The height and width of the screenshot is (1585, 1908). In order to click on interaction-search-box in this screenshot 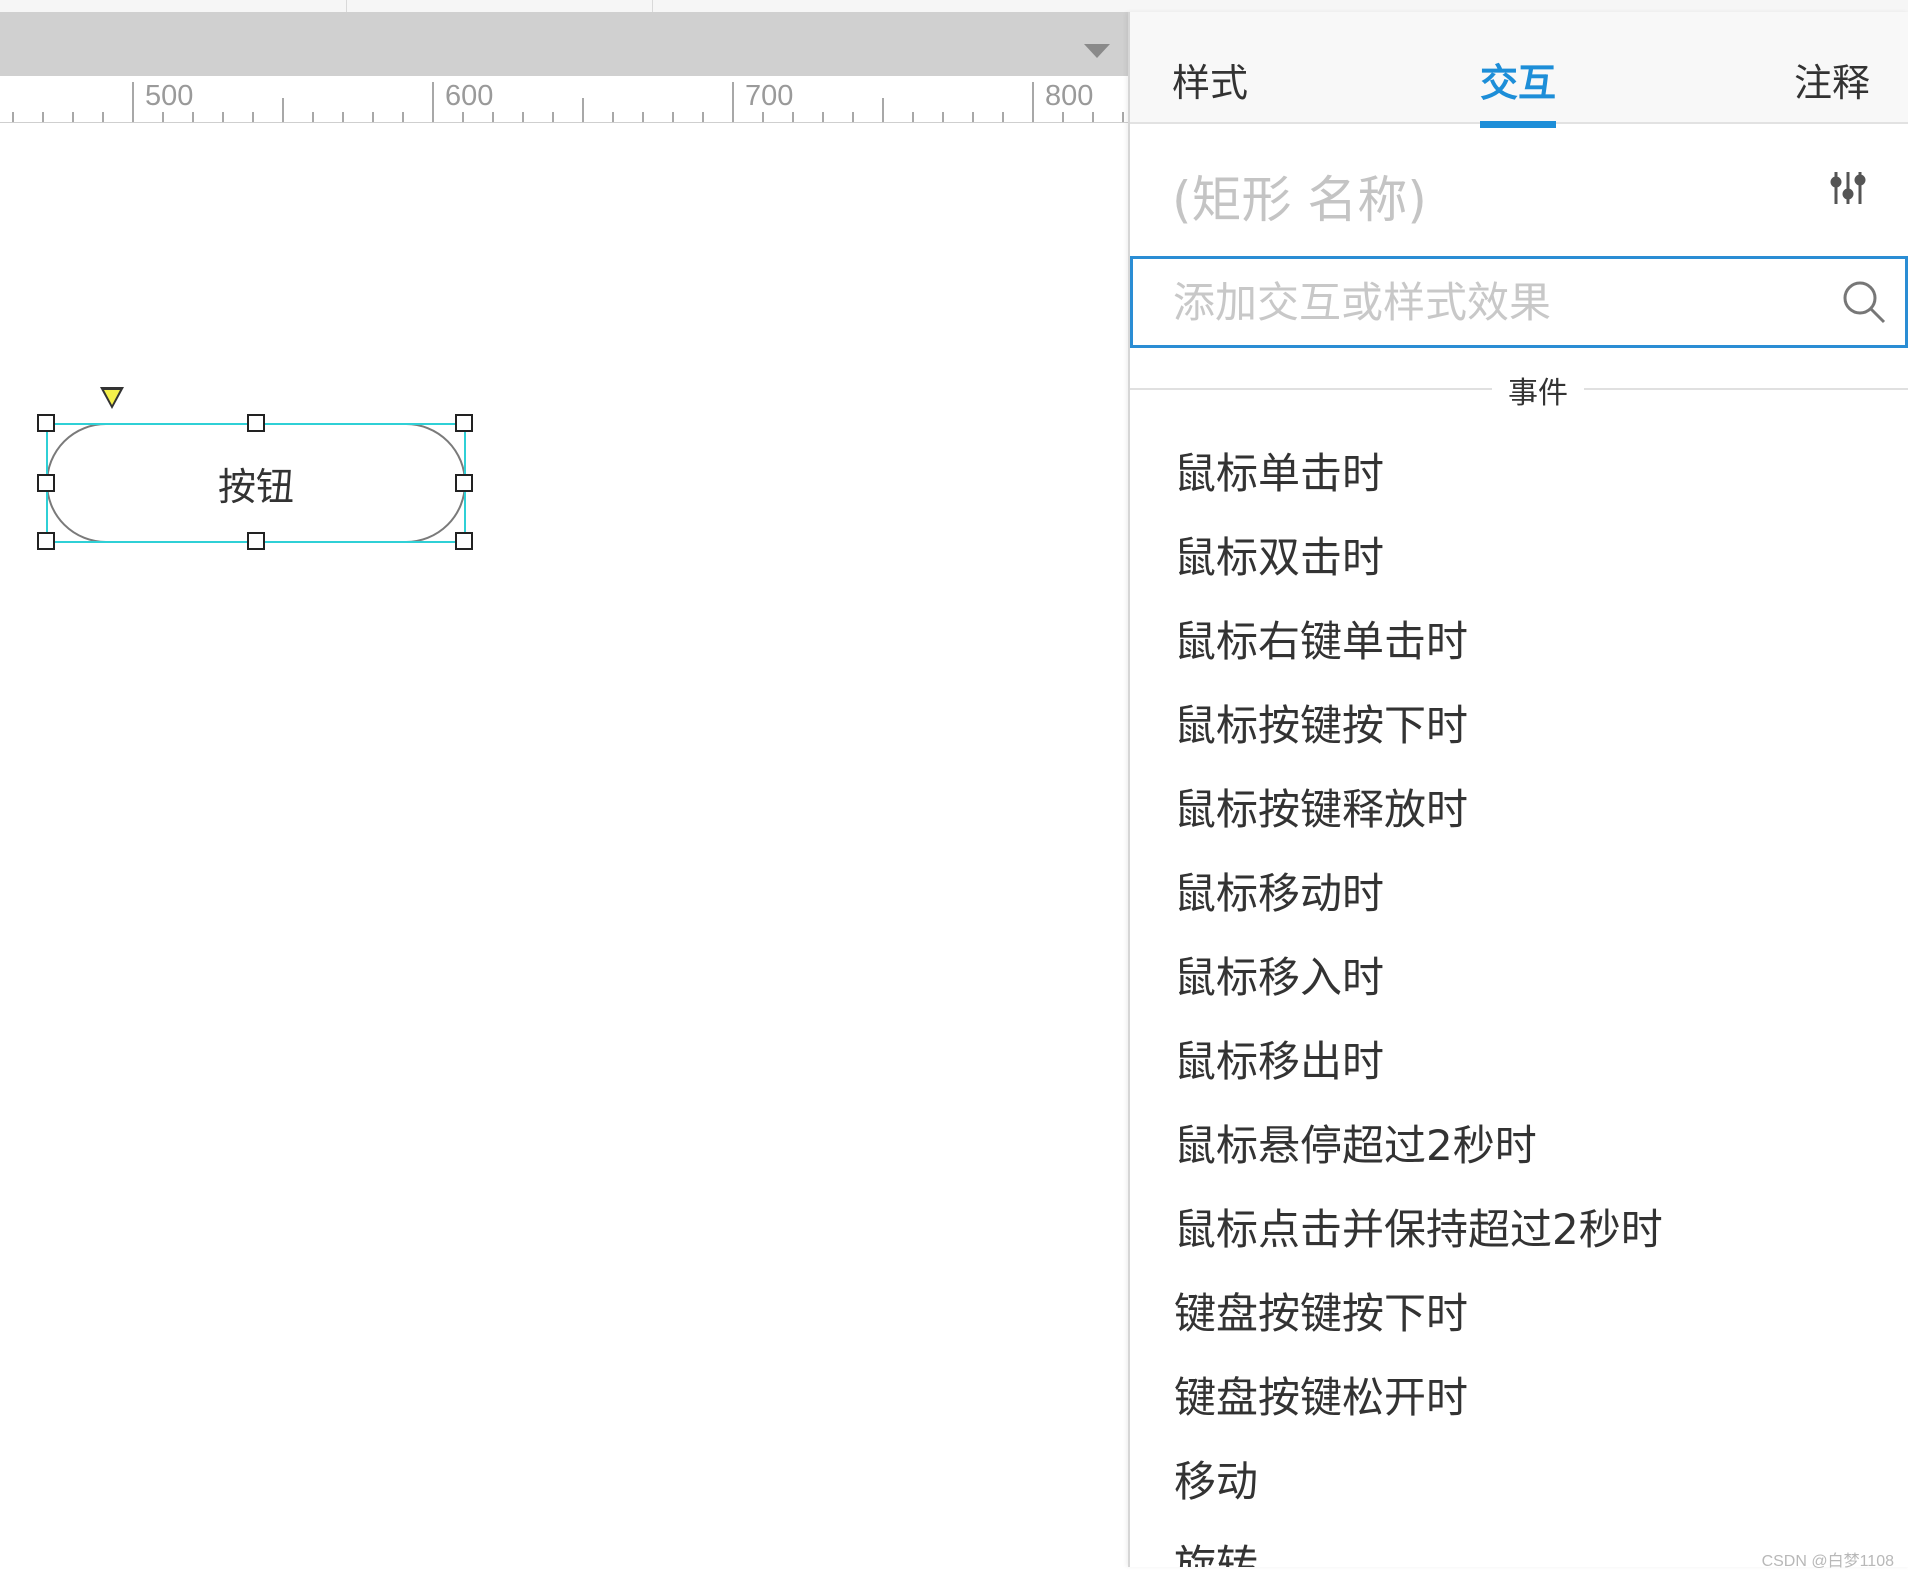, I will do `click(1519, 302)`.